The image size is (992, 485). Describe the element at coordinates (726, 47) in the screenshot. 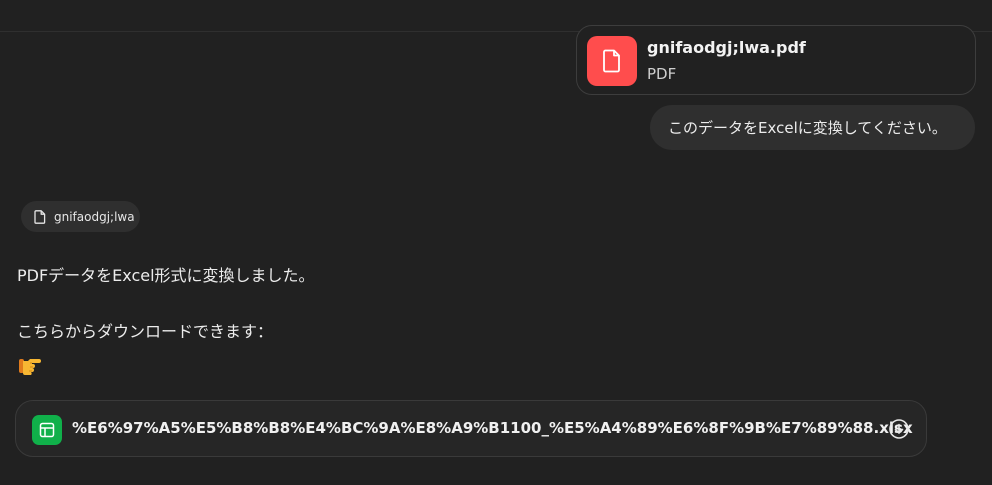

I see `attachment-file-name: gnifaodgj;lwa.pdf` at that location.